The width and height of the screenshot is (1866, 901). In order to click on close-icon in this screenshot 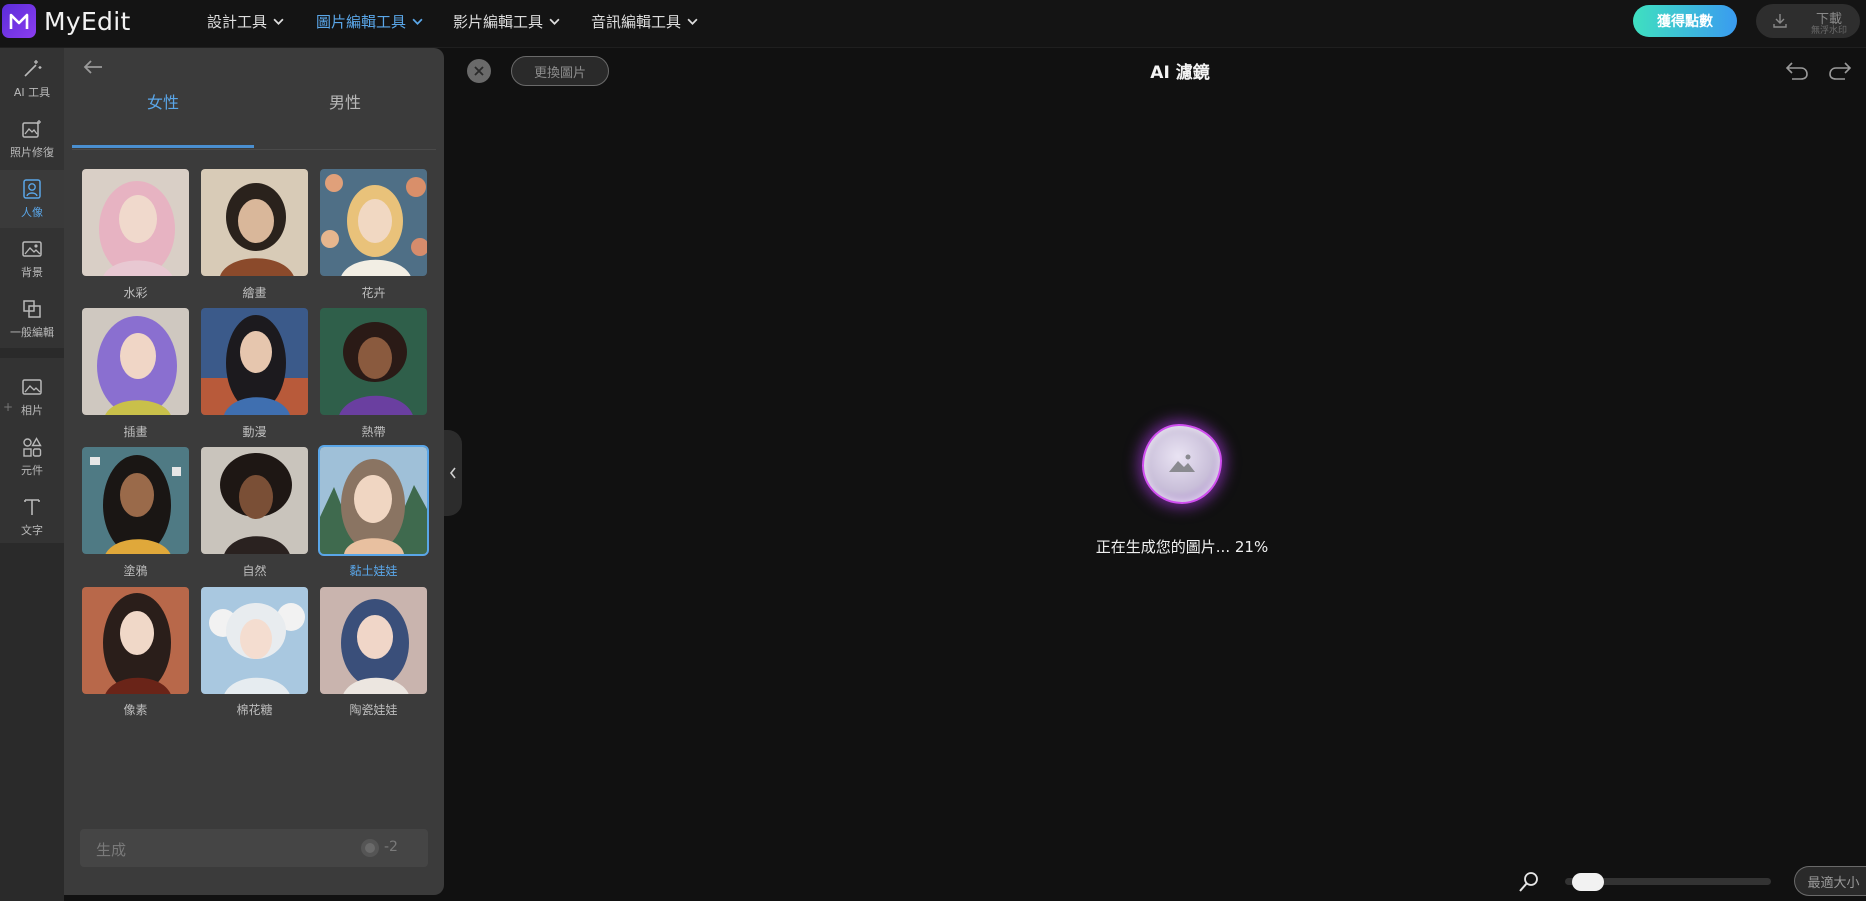, I will do `click(479, 71)`.